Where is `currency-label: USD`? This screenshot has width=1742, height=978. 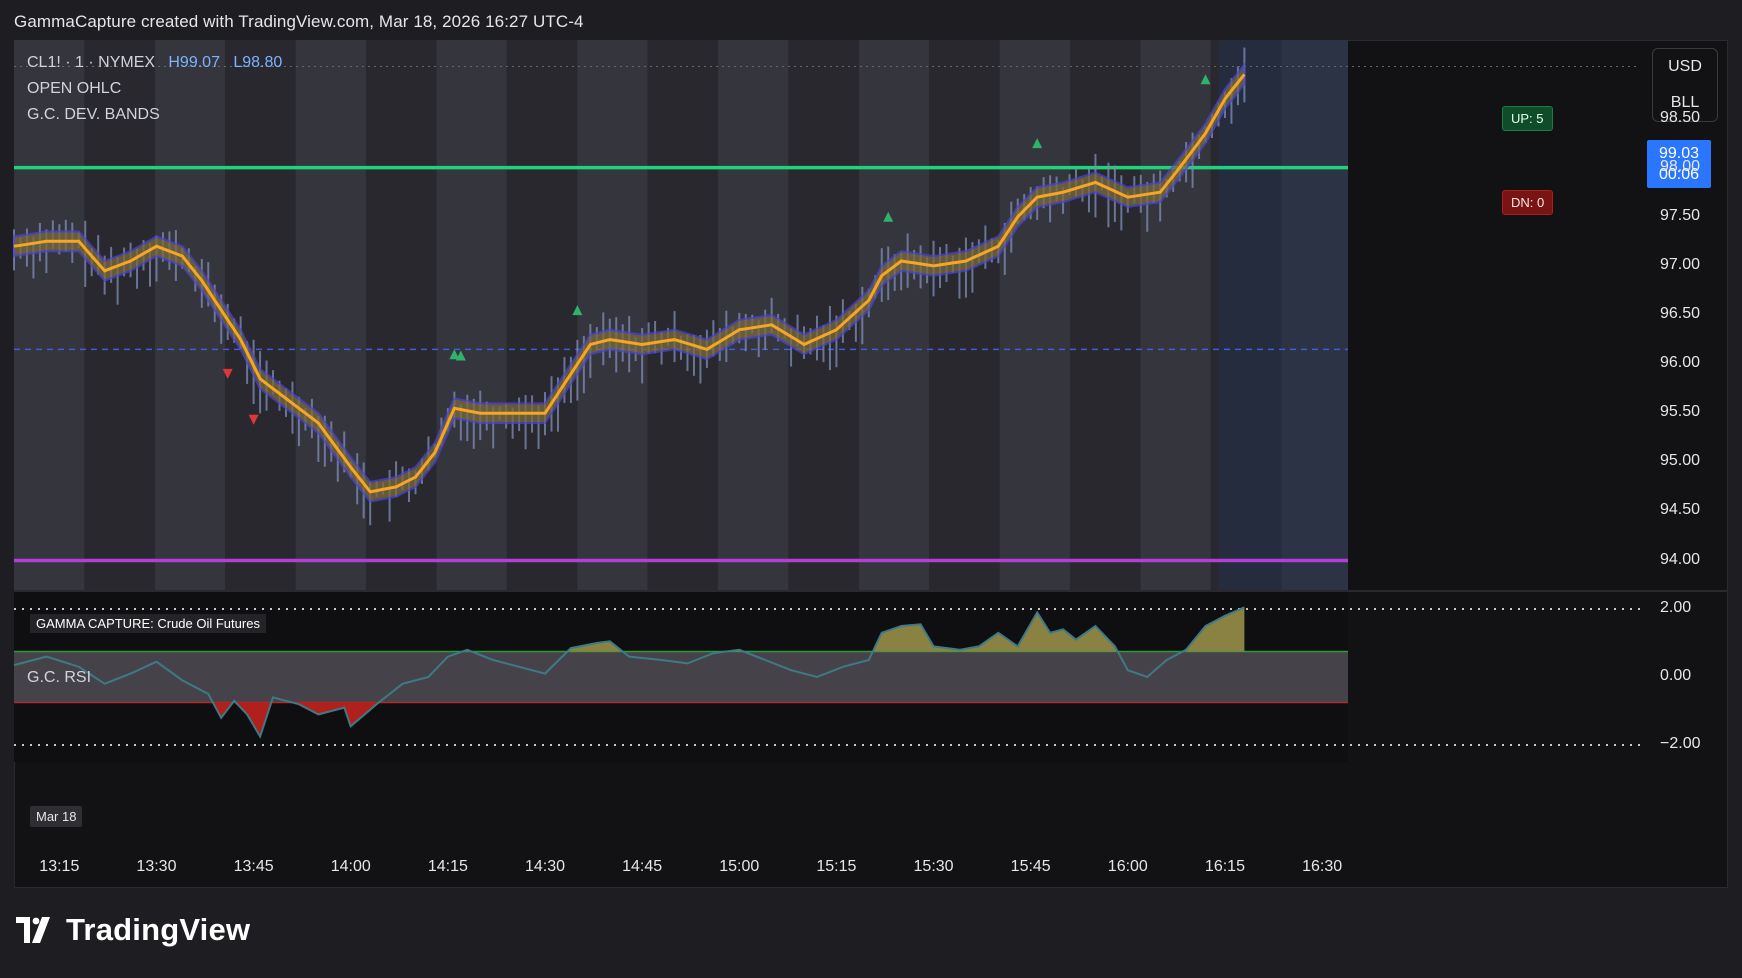 currency-label: USD is located at coordinates (1685, 67).